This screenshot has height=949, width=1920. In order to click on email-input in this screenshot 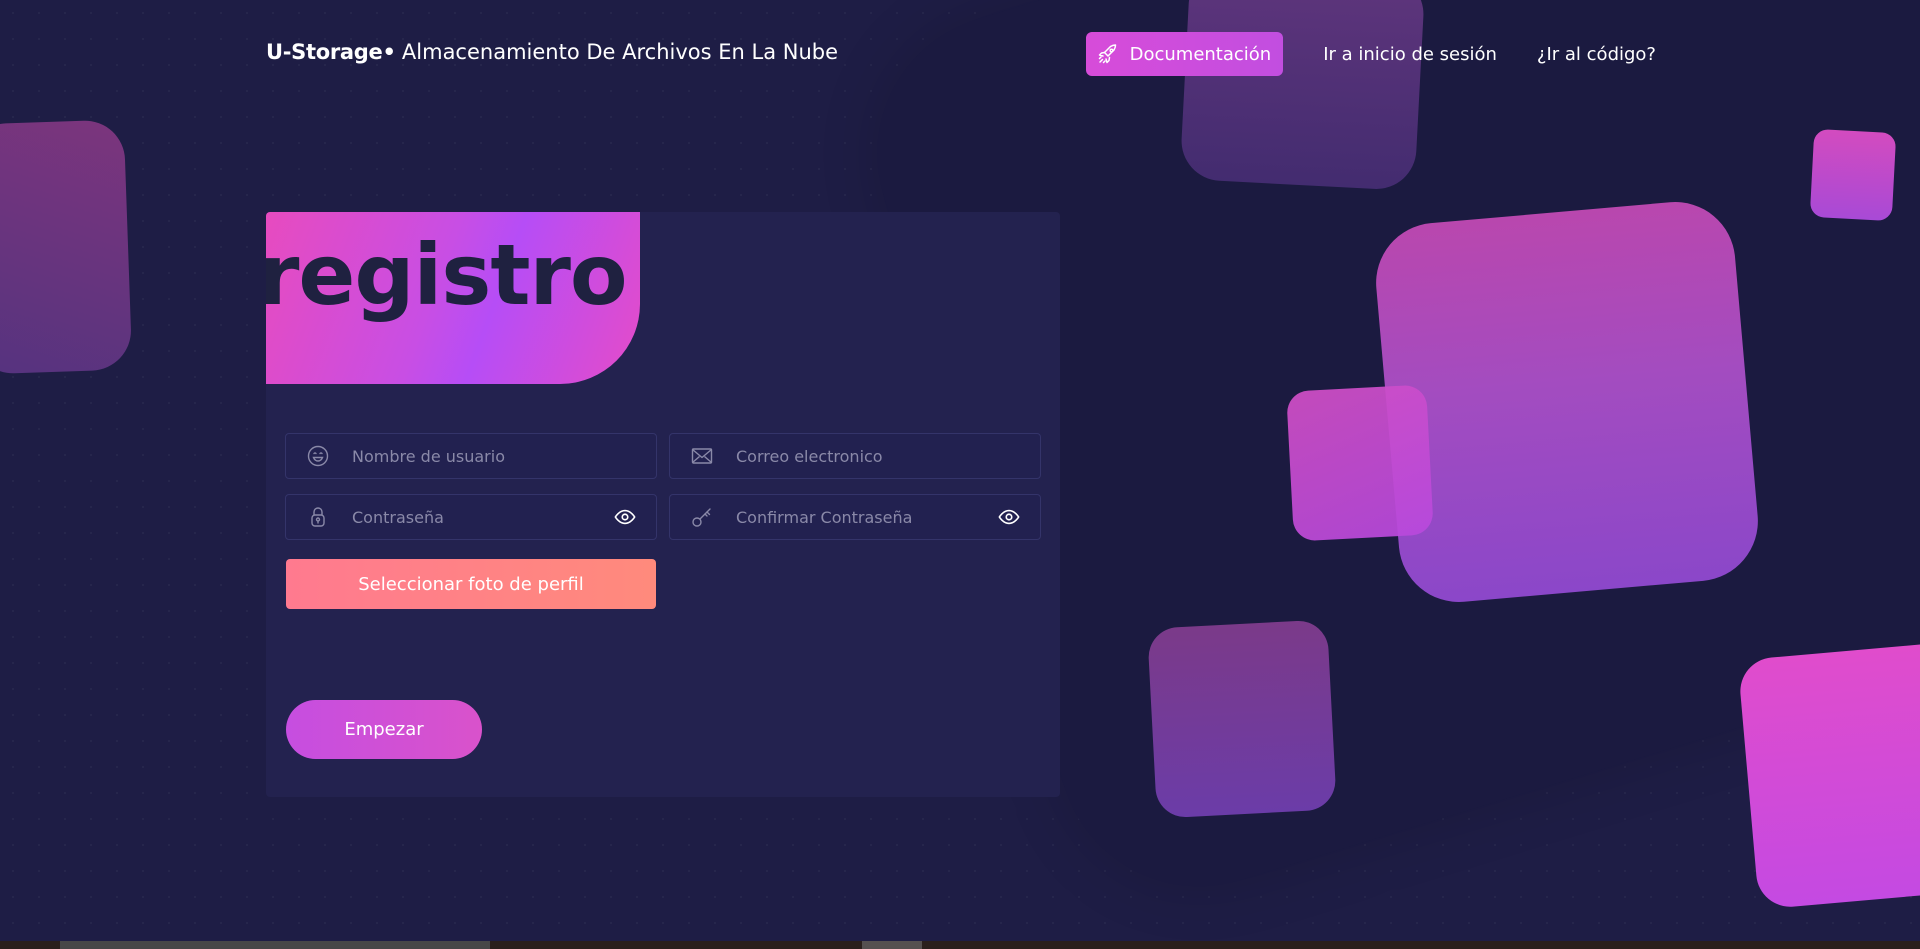, I will do `click(887, 456)`.